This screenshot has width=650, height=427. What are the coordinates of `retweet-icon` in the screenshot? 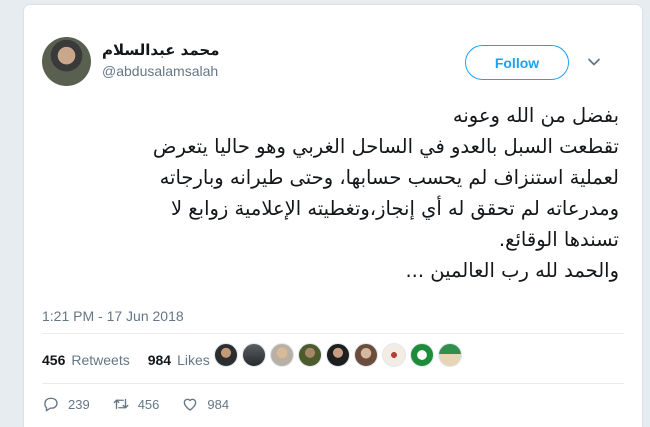 It's located at (121, 404).